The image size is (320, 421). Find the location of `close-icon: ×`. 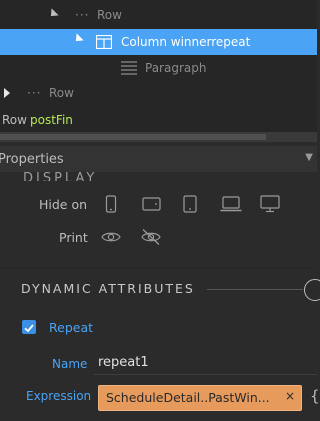

close-icon: × is located at coordinates (290, 396).